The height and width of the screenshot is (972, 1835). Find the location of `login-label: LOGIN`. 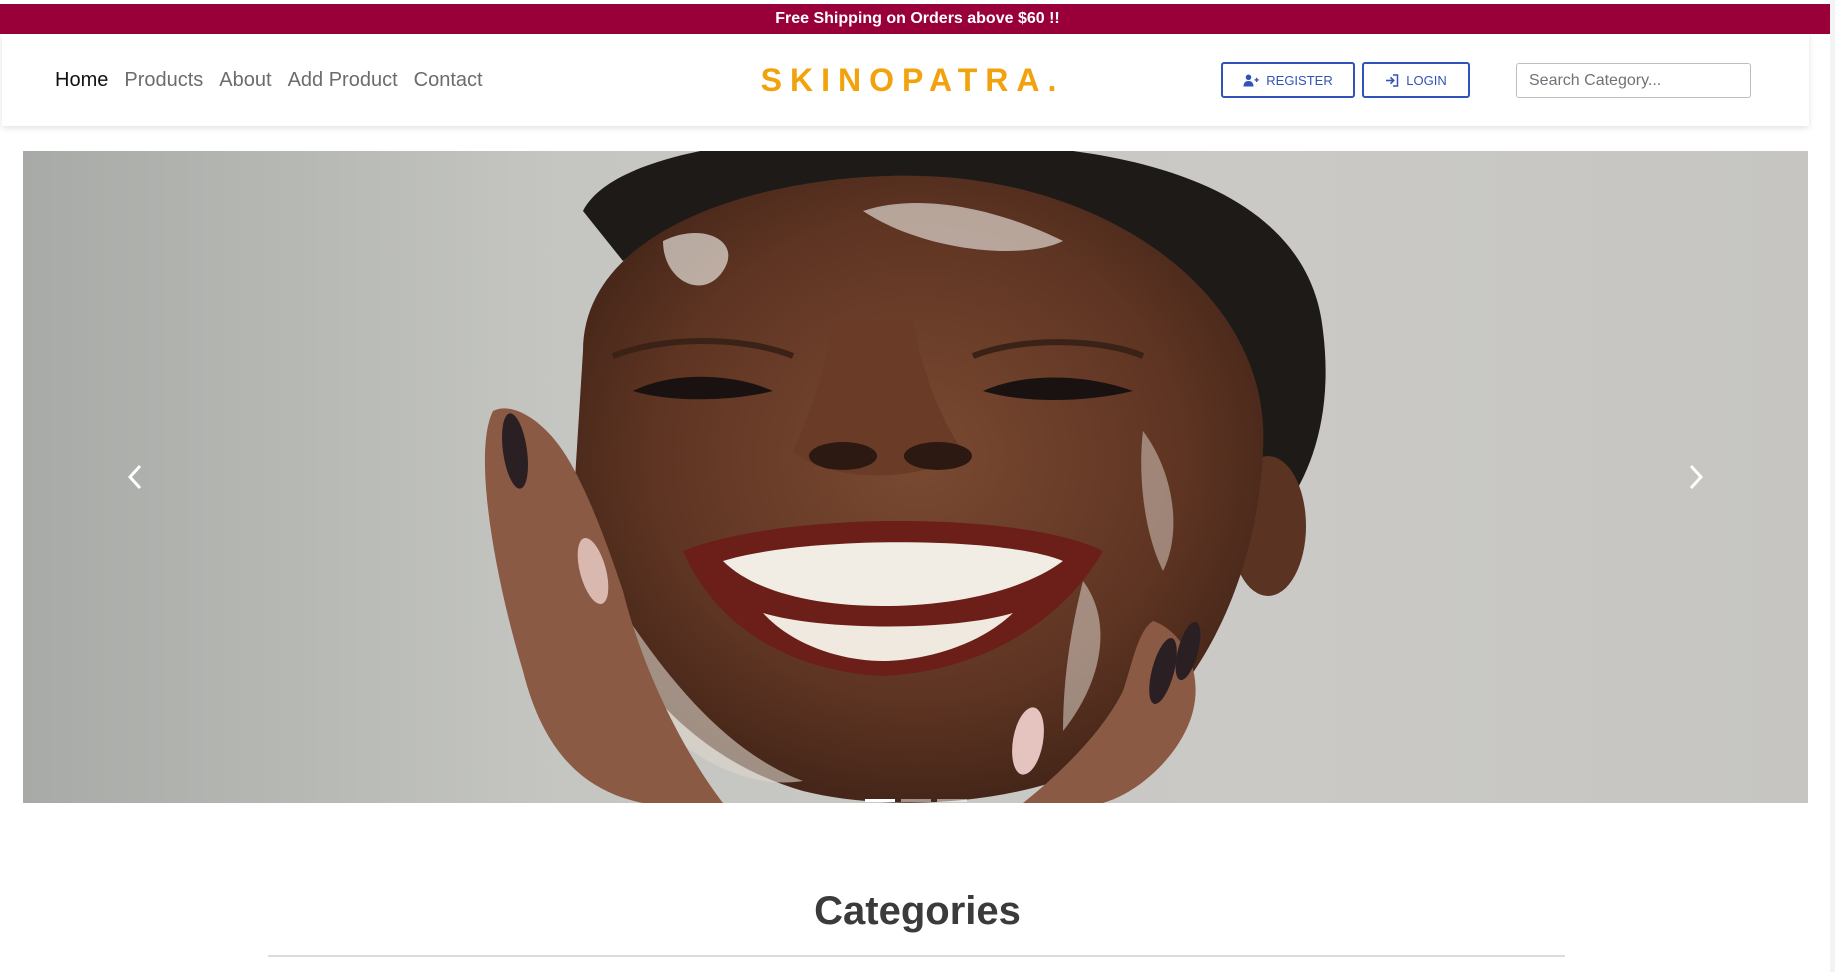

login-label: LOGIN is located at coordinates (1426, 80).